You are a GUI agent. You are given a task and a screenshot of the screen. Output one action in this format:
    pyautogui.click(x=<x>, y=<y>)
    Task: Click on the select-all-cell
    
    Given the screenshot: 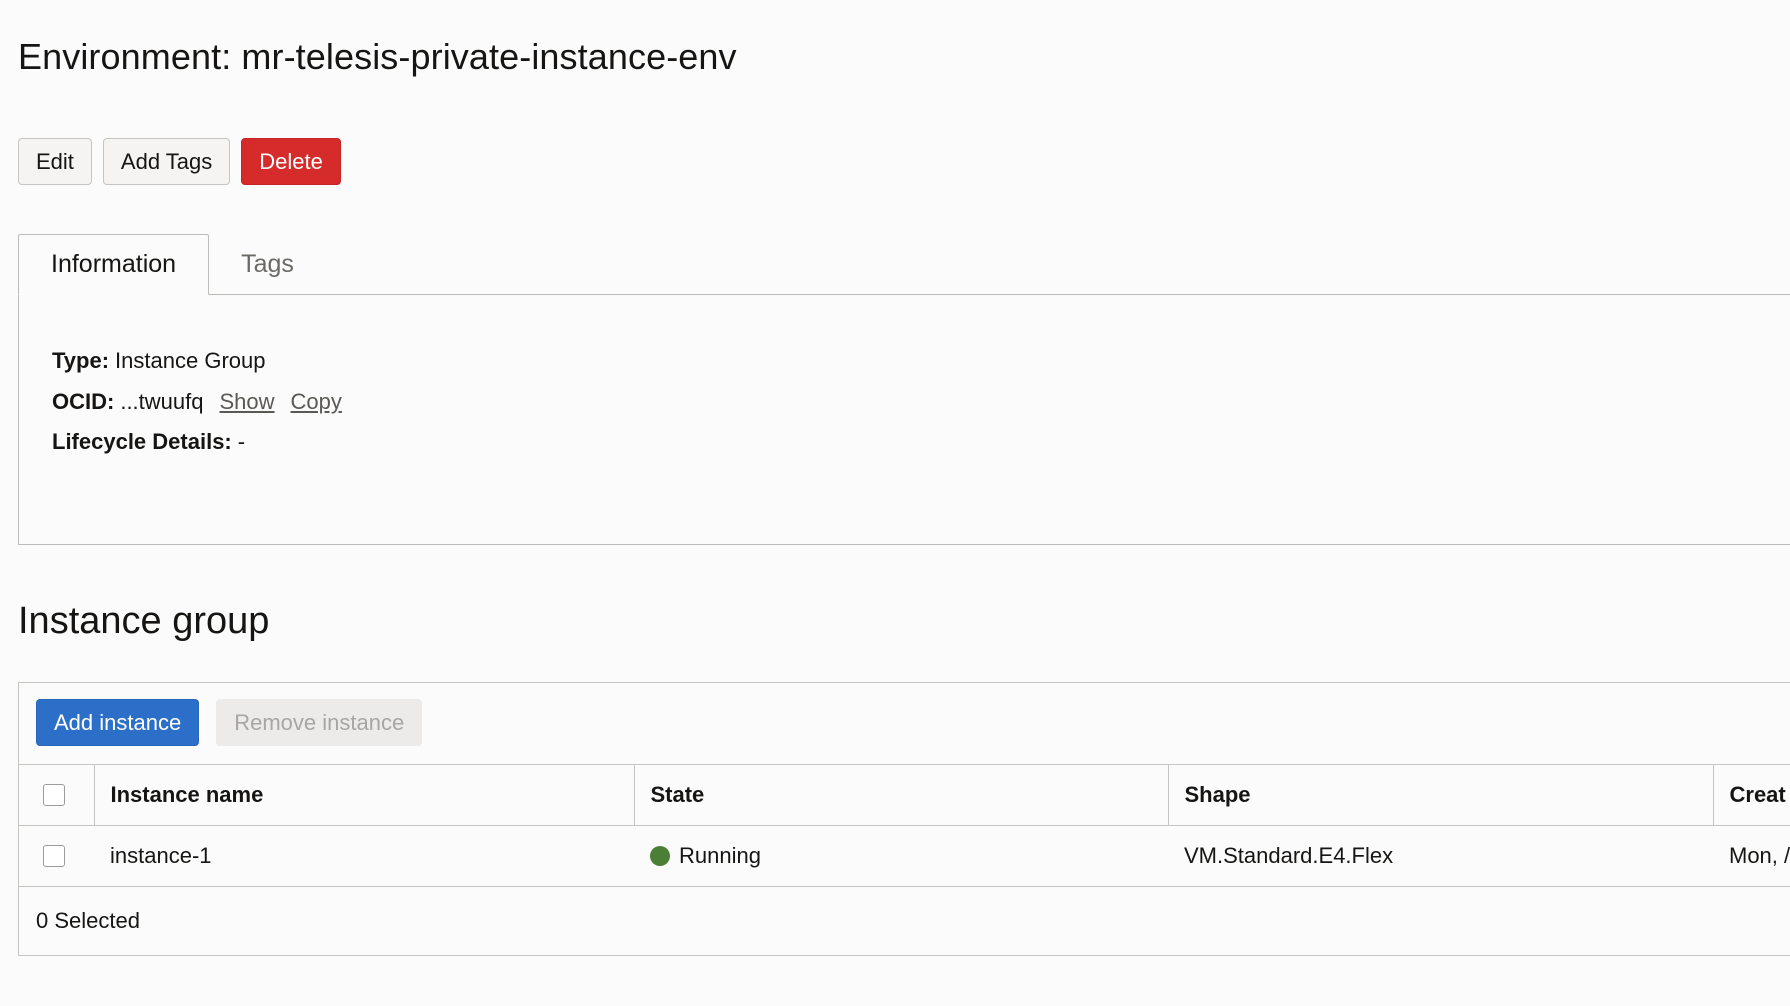 What is the action you would take?
    pyautogui.click(x=56, y=795)
    